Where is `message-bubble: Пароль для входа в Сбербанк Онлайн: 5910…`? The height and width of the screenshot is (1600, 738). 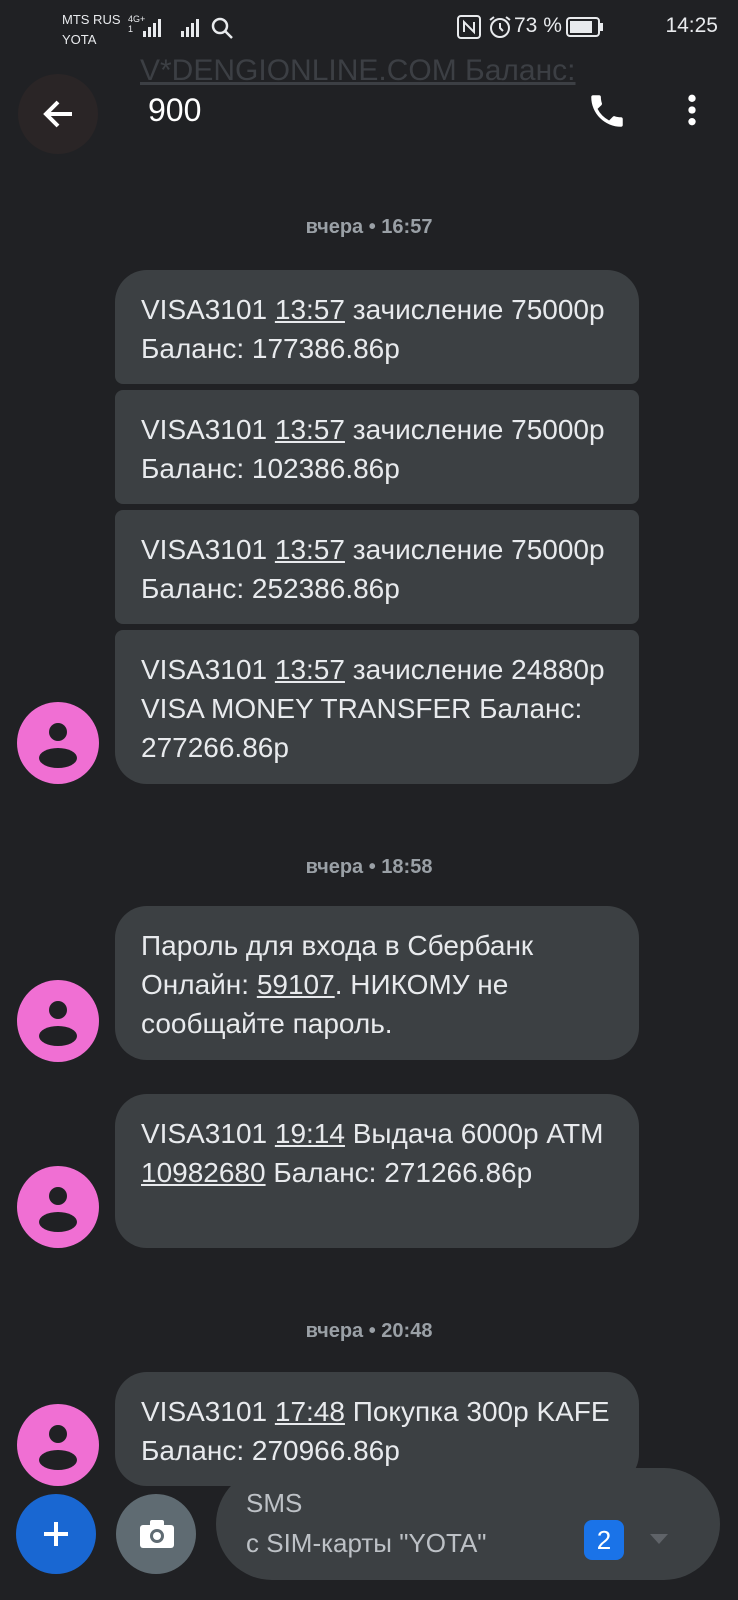
message-bubble: Пароль для входа в Сбербанк Онлайн: 5910… is located at coordinates (377, 983).